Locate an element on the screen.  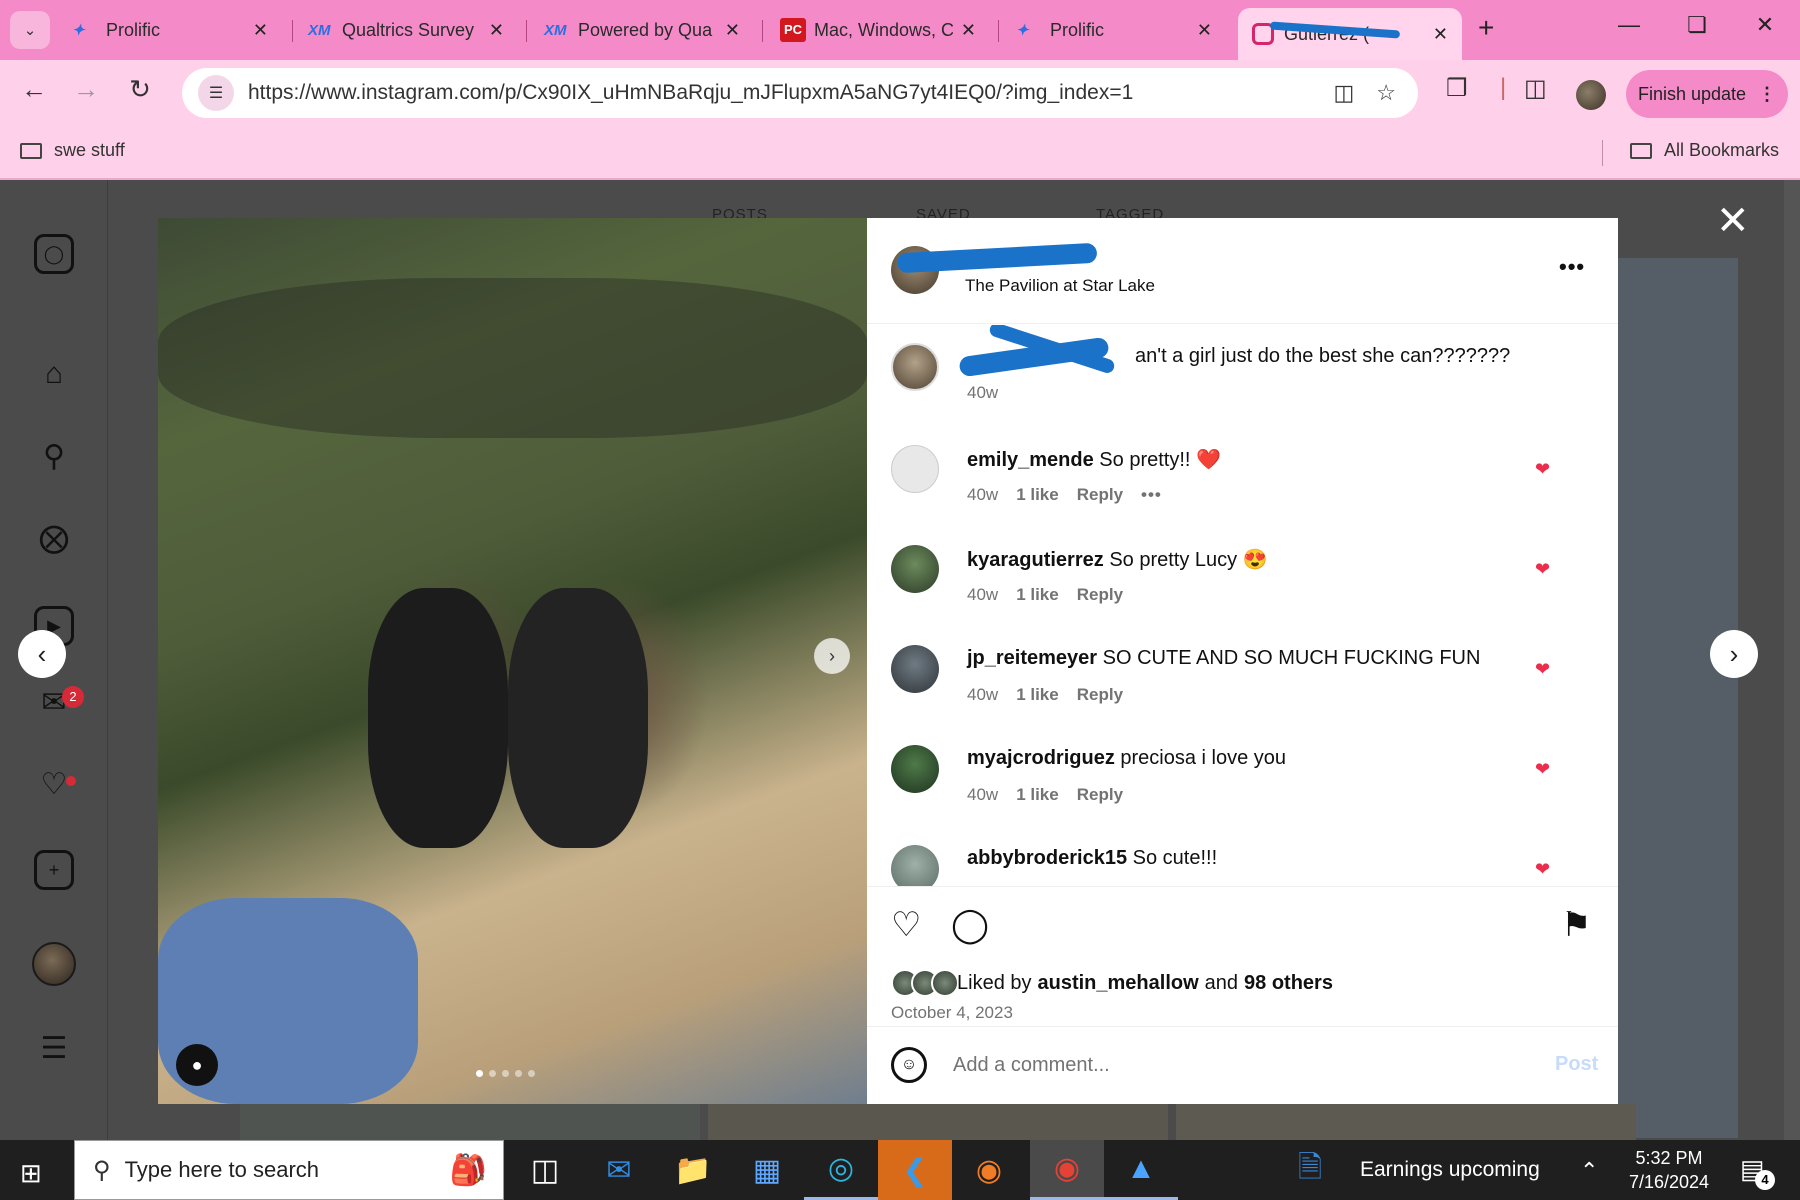
new-tab-button: + is located at coordinates (1486, 28).